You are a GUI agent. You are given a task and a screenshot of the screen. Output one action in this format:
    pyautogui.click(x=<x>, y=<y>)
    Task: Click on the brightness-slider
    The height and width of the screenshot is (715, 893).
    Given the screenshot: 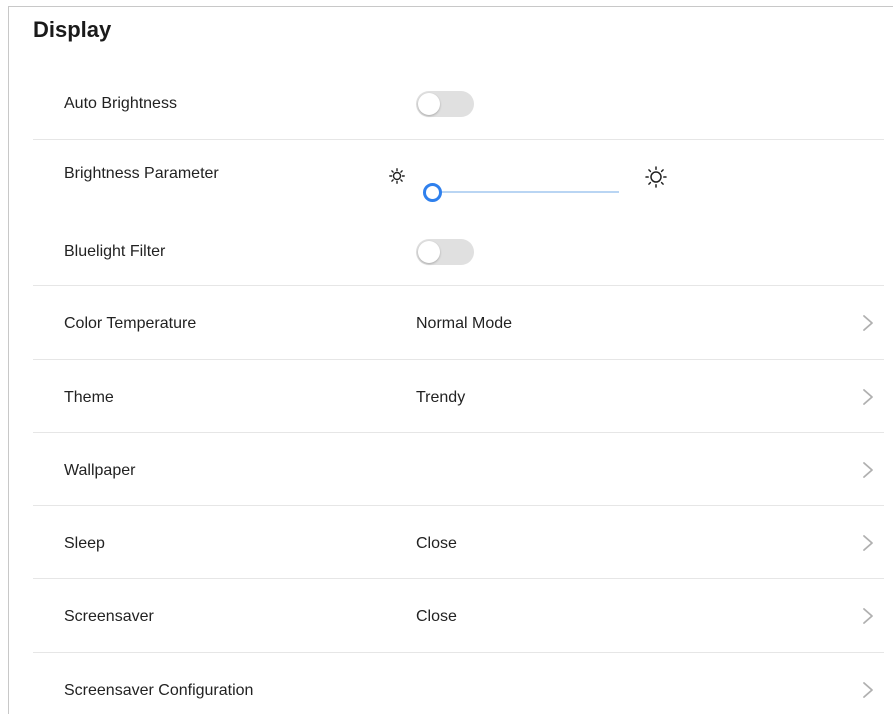 What is the action you would take?
    pyautogui.click(x=521, y=192)
    